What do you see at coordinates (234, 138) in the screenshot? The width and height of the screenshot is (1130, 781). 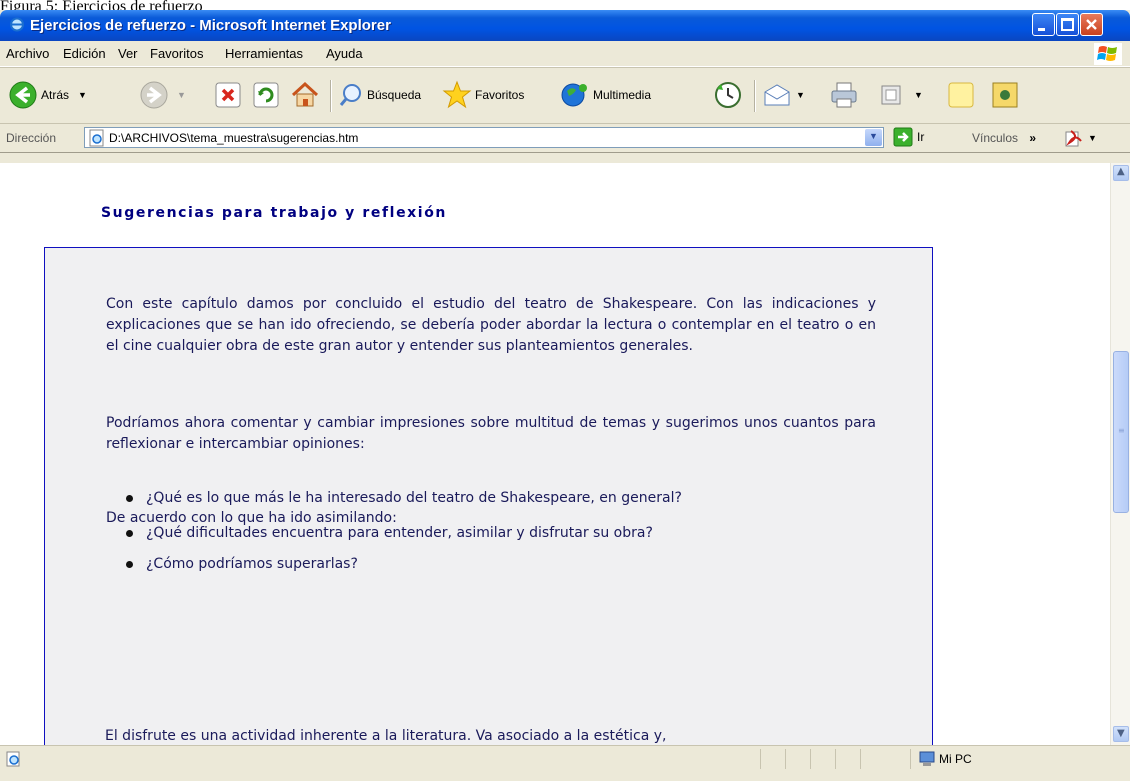 I see `address-url: D:\ARCHIVOS\tema_muestra\sugerencias.htm` at bounding box center [234, 138].